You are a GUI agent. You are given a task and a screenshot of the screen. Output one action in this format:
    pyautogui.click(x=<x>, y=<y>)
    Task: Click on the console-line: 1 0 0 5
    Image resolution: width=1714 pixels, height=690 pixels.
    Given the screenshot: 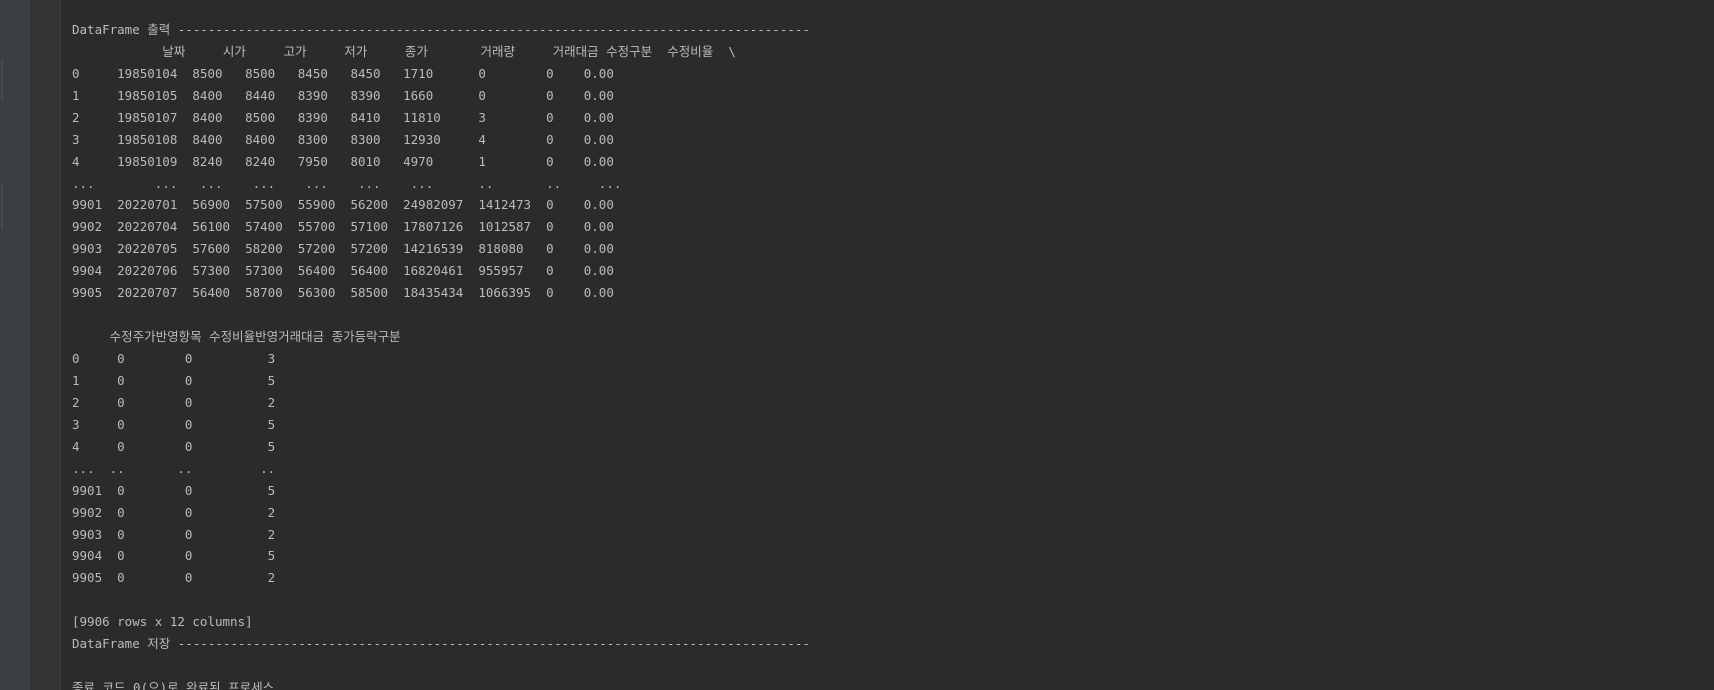 What is the action you would take?
    pyautogui.click(x=174, y=380)
    